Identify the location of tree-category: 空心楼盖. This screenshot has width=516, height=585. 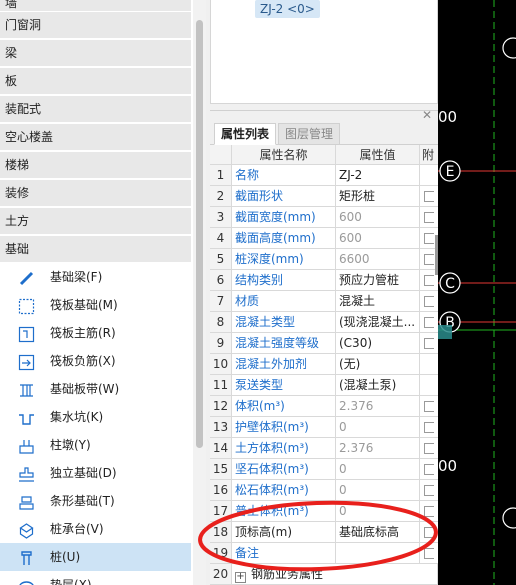
(95, 137).